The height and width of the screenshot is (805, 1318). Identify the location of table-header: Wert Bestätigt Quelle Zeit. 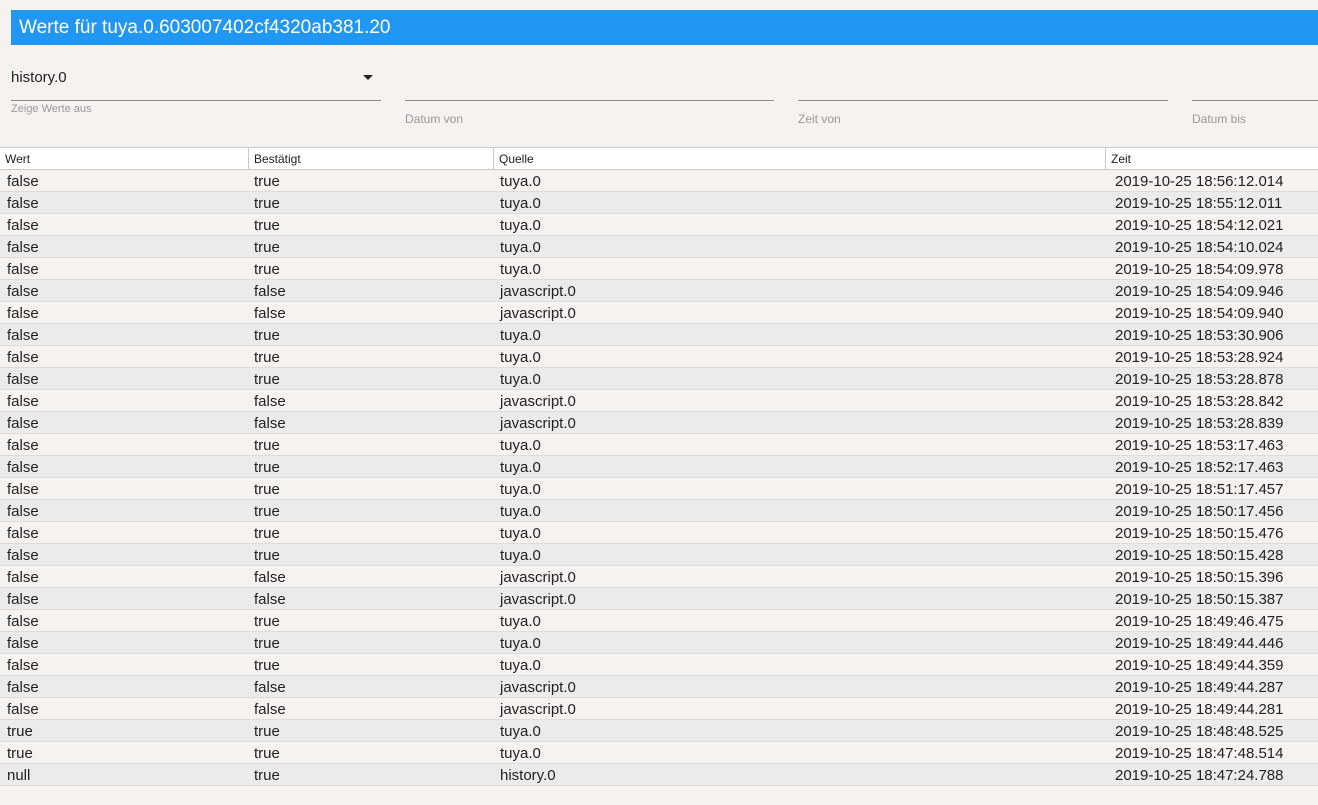
(659, 158).